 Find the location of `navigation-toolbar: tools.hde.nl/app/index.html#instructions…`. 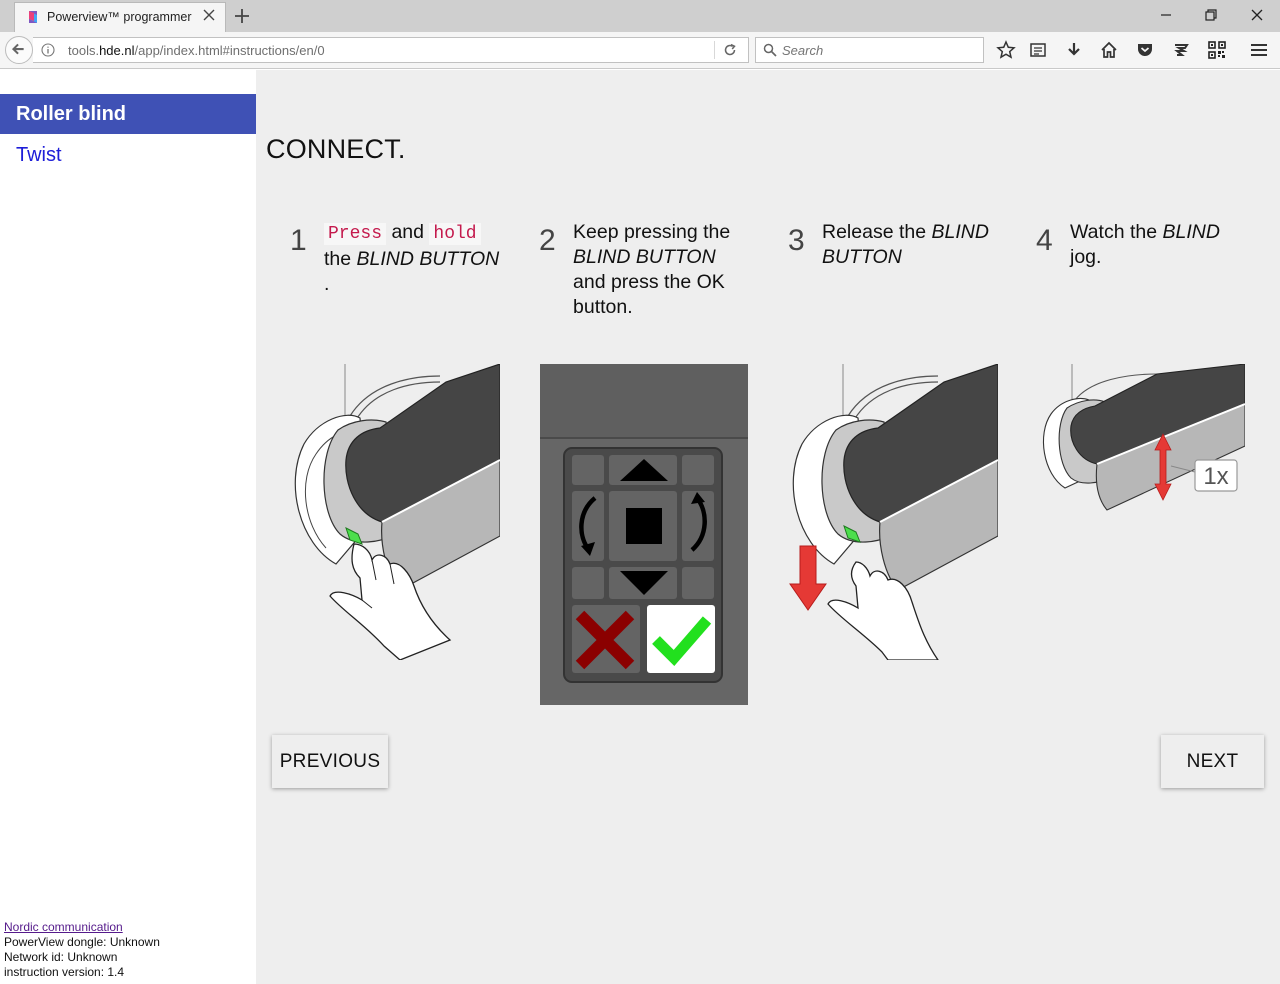

navigation-toolbar: tools.hde.nl/app/index.html#instructions… is located at coordinates (640, 50).